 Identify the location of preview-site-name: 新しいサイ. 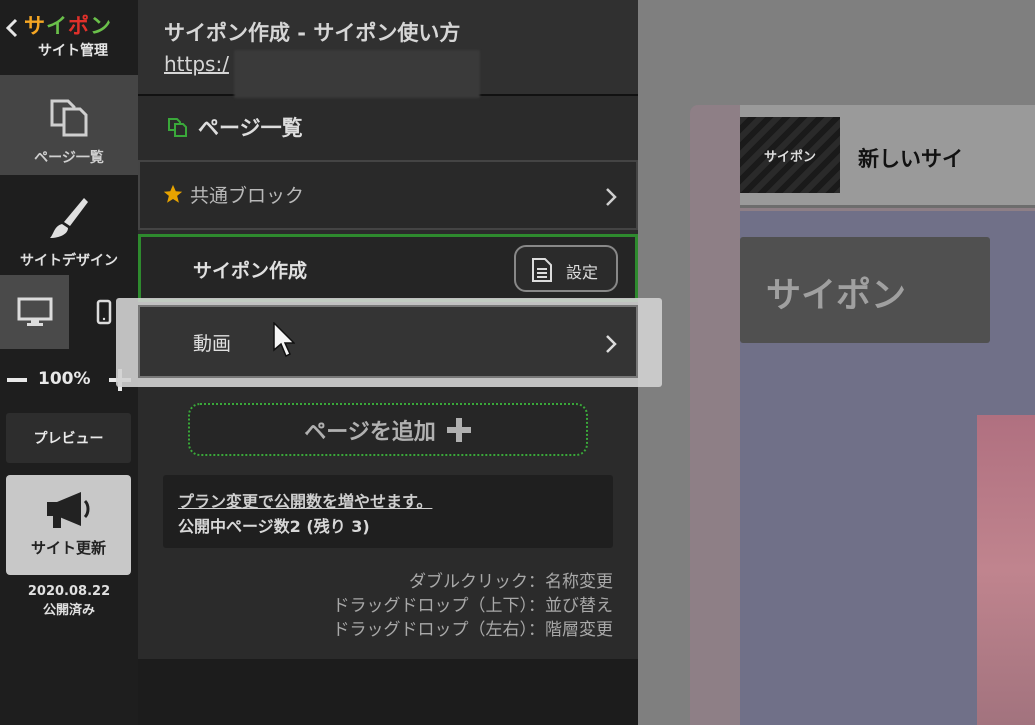
(910, 159).